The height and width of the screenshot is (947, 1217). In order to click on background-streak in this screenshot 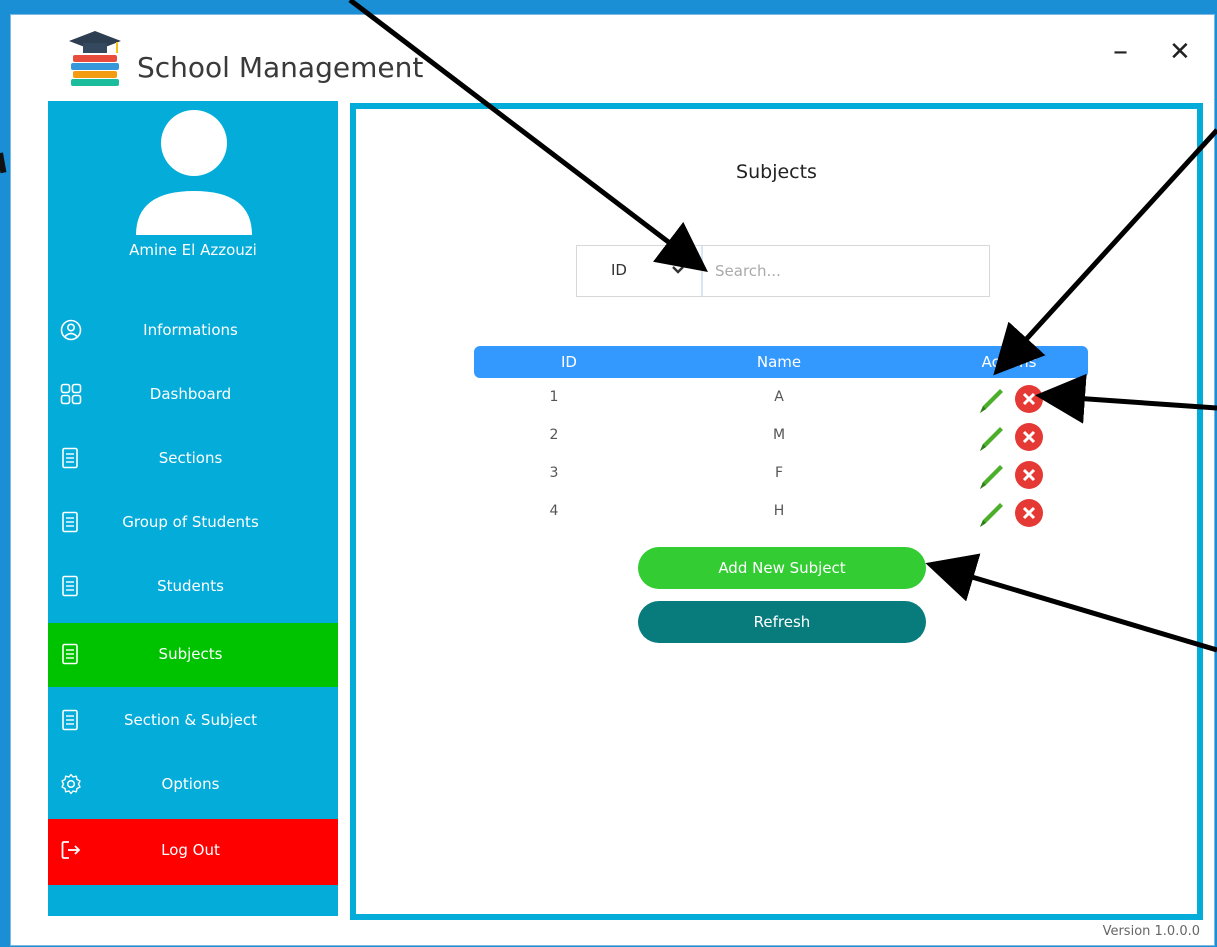, I will do `click(3, 163)`.